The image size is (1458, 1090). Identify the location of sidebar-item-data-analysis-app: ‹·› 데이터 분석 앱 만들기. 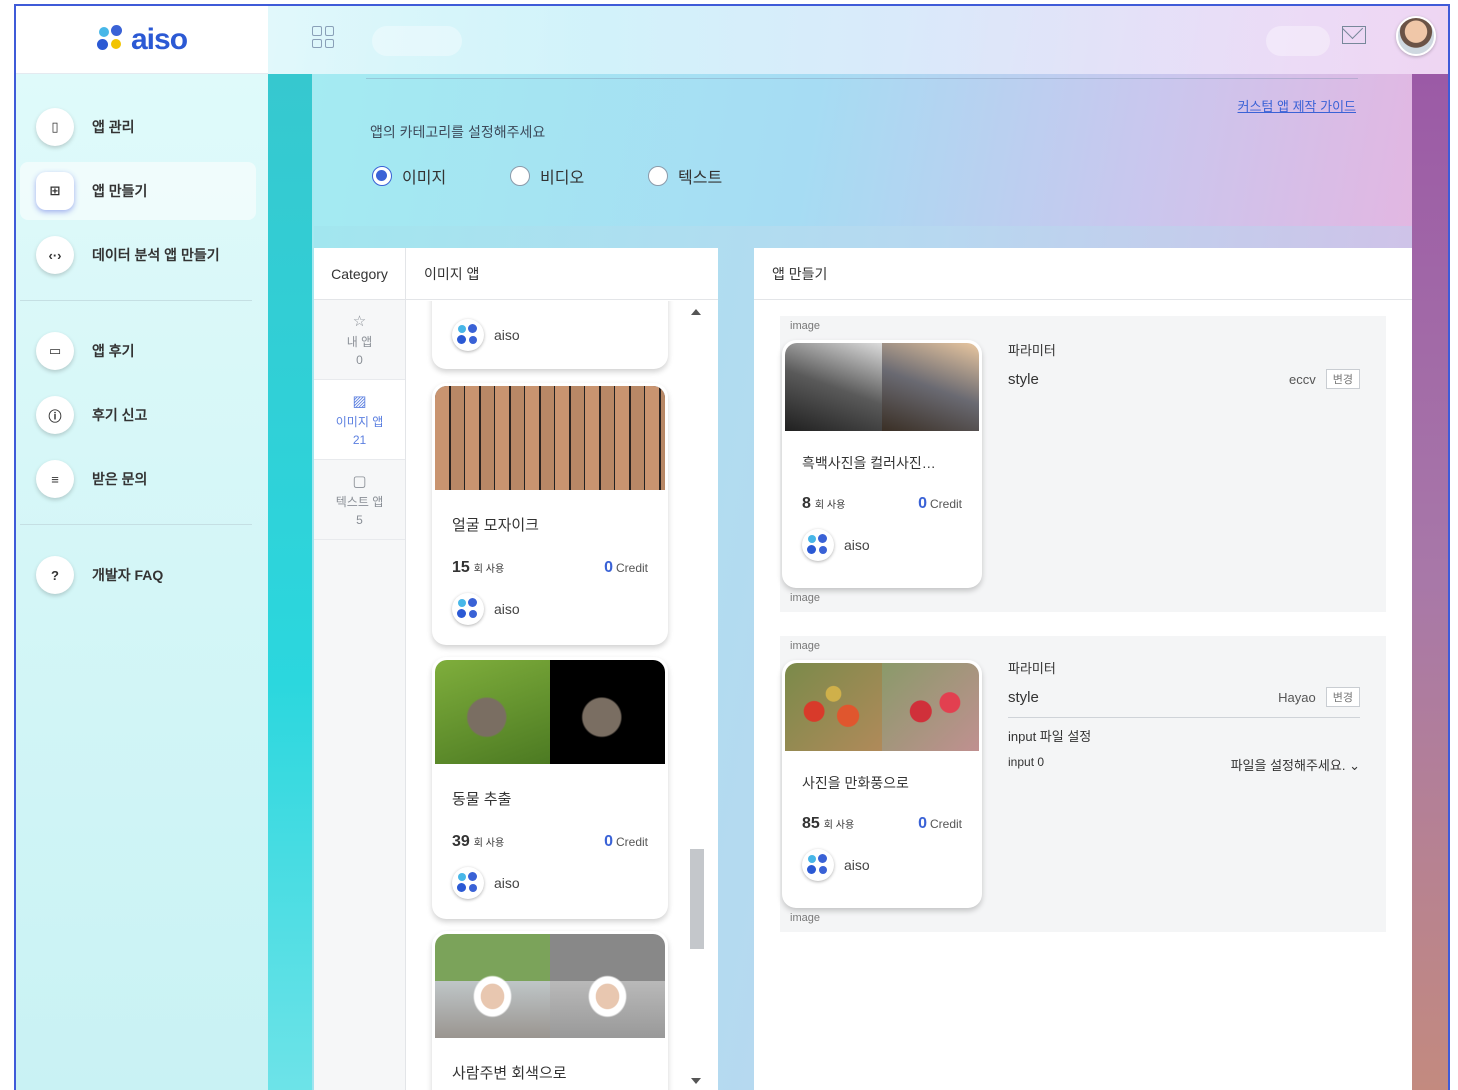
(138, 255).